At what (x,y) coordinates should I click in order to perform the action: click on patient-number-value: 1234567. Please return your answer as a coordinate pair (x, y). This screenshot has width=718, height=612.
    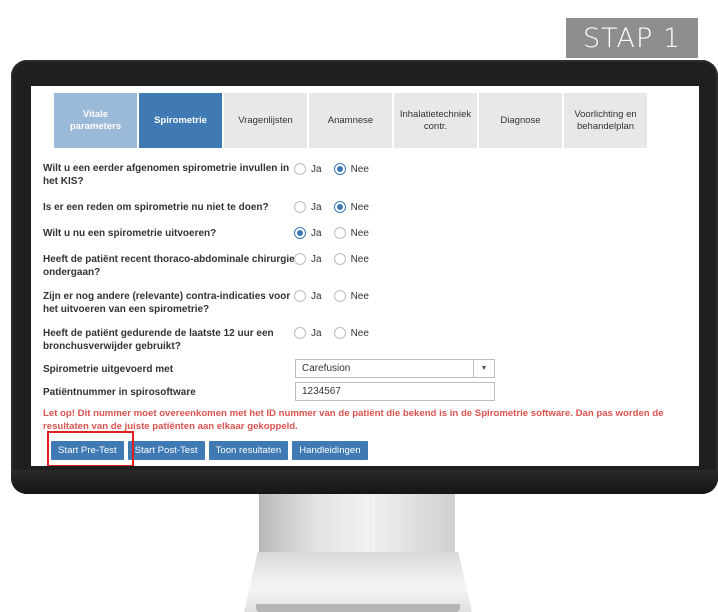
    Looking at the image, I should click on (321, 391).